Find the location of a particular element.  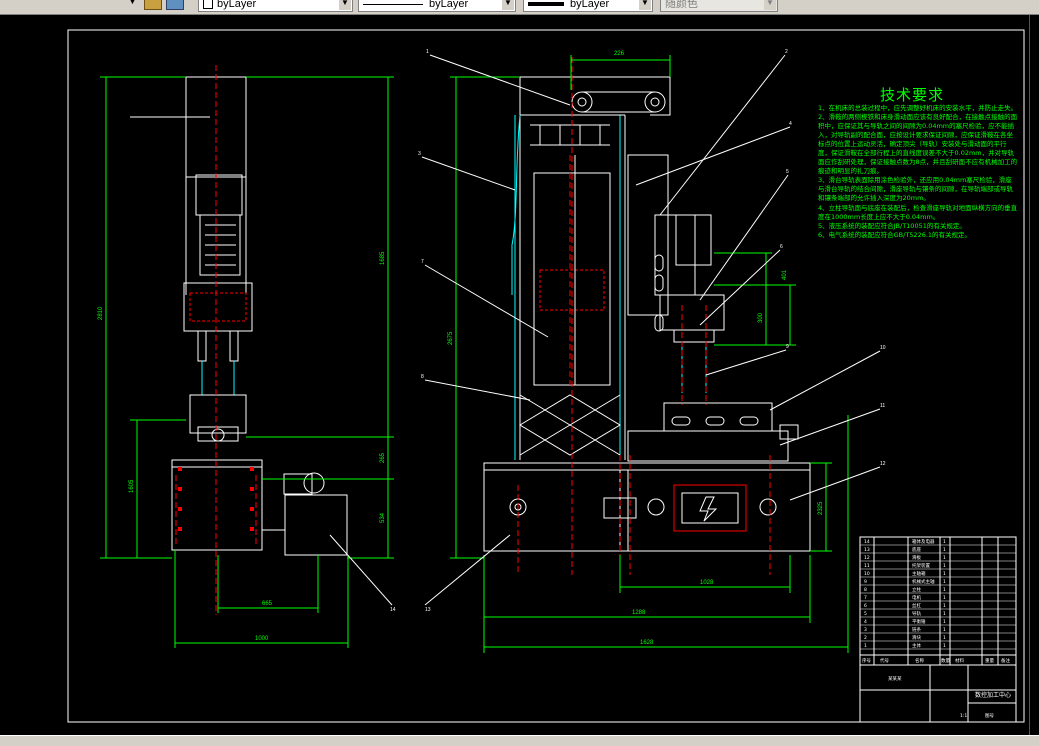

dim-base-width3: 1628 is located at coordinates (647, 643).